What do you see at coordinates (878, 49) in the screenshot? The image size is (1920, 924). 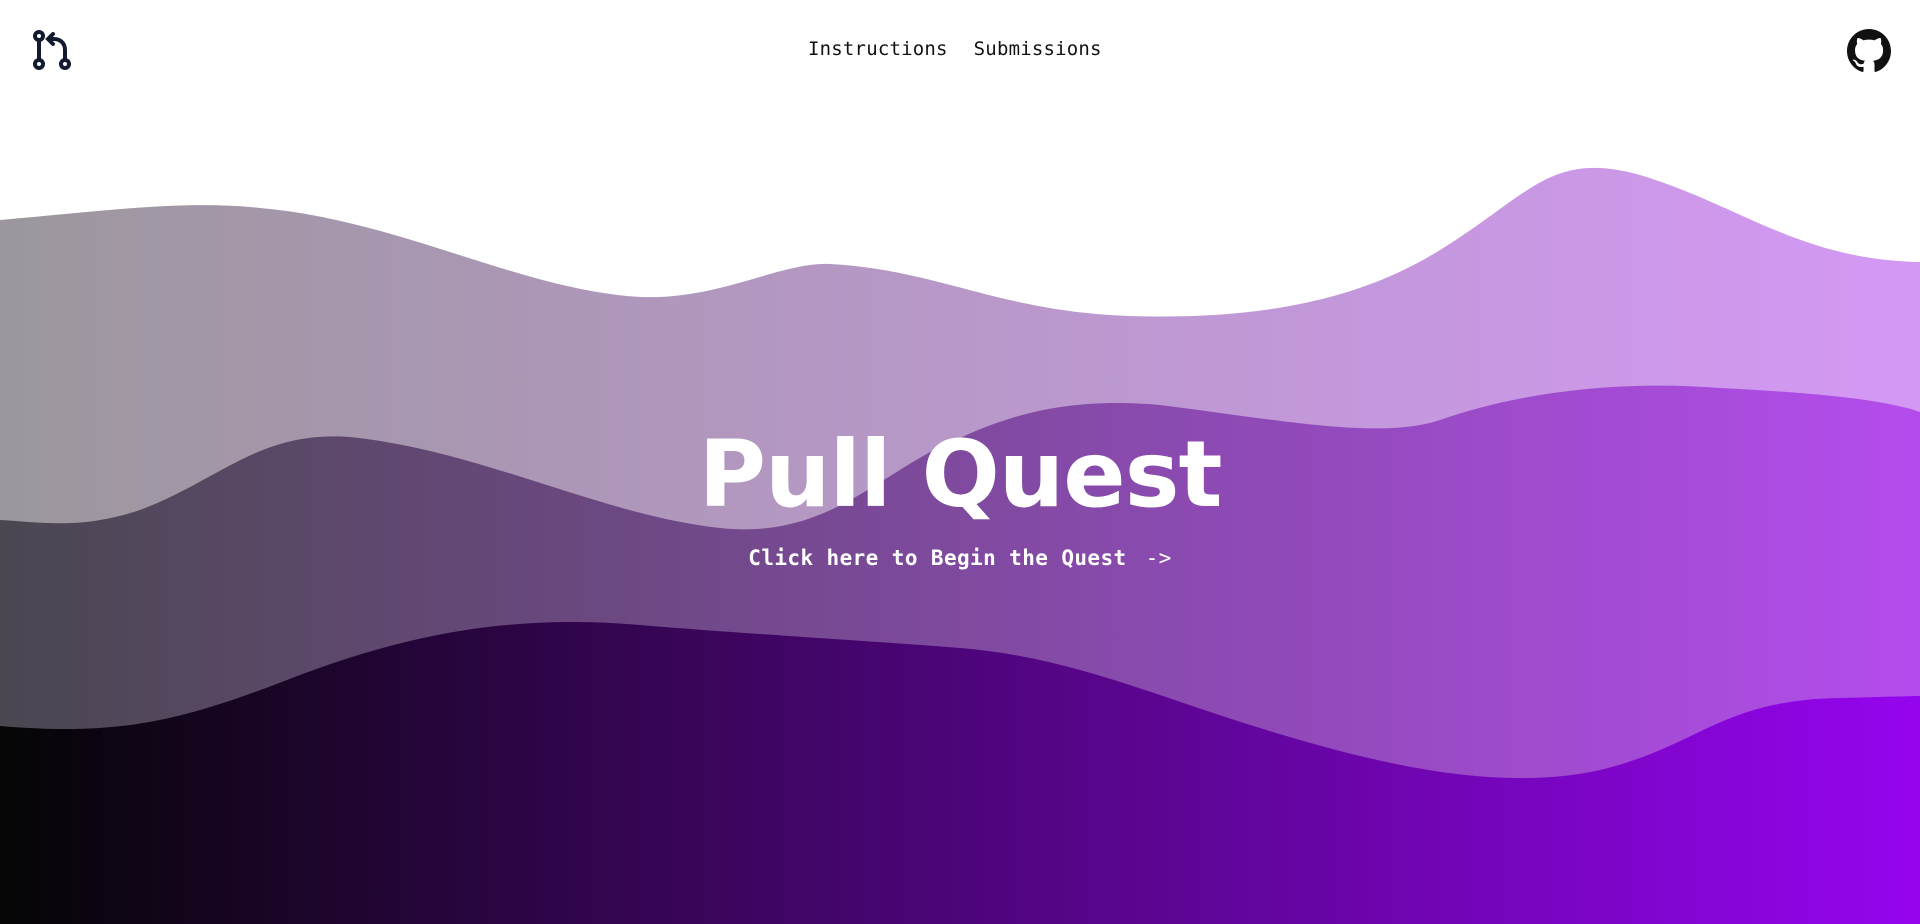 I see `nav-link-instructions: Instructions` at bounding box center [878, 49].